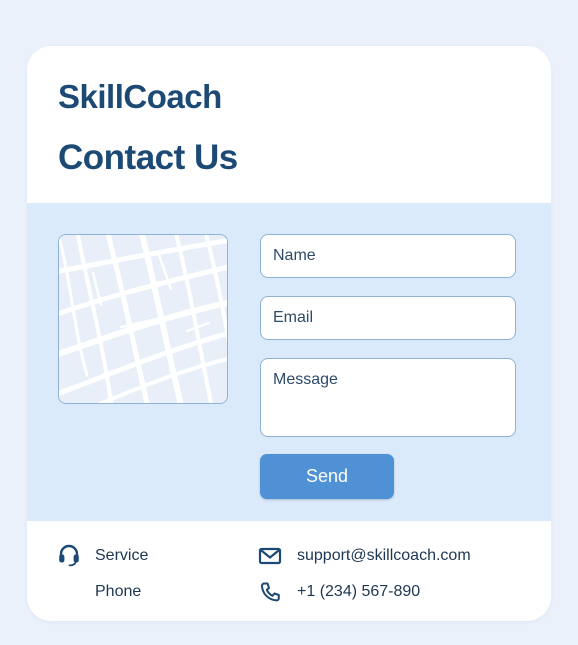 The image size is (578, 645). Describe the element at coordinates (148, 157) in the screenshot. I see `page-title: Contact Us` at that location.